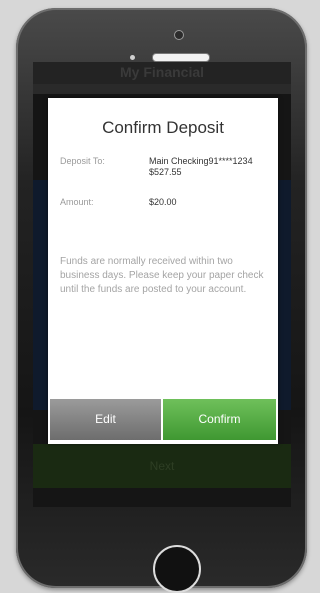  I want to click on deposit-to-balance: $527.55, so click(165, 172).